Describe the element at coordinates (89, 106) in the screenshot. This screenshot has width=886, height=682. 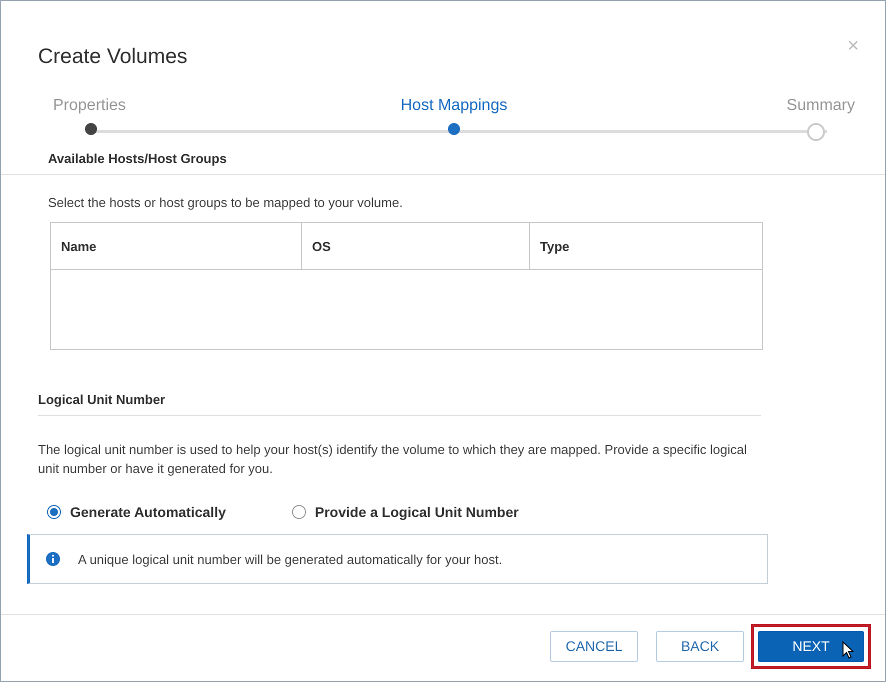
I see `step-label: Properties` at that location.